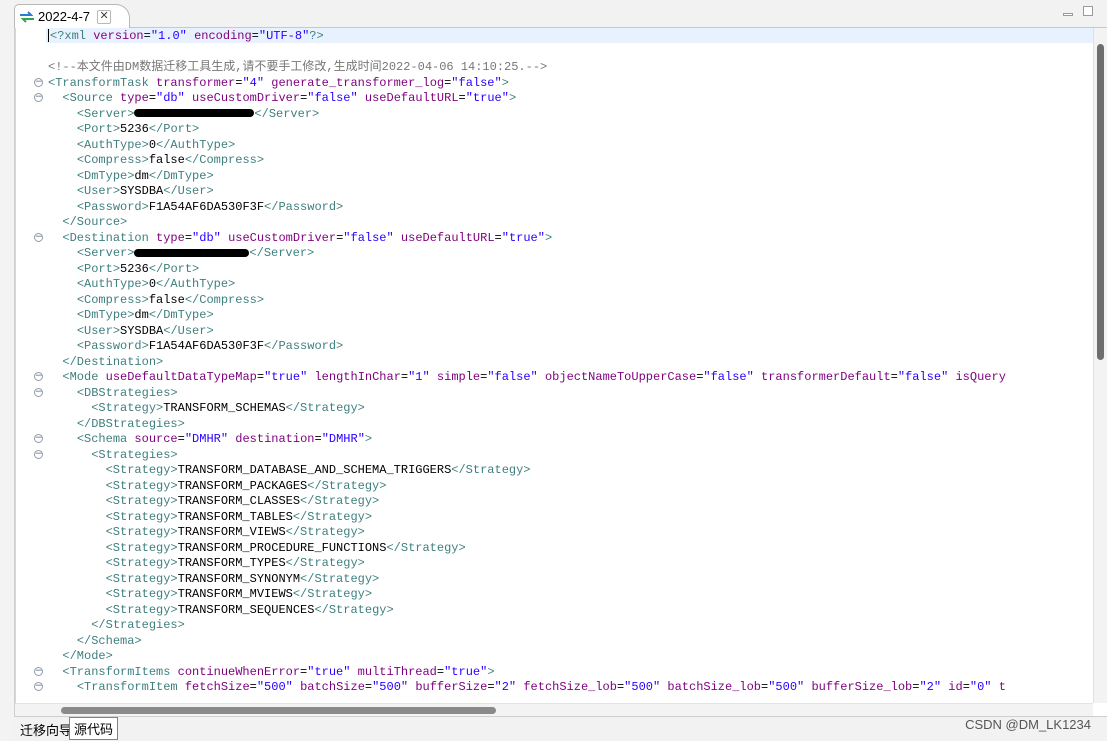 The image size is (1107, 741). I want to click on code-text: <Strategies>, so click(112, 456).